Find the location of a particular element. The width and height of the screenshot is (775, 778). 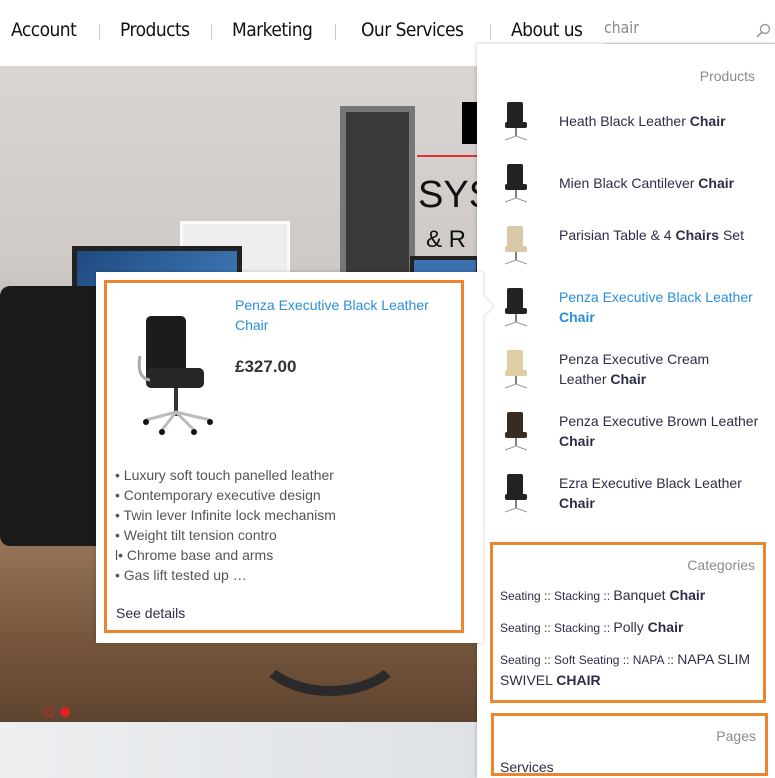

products-section-title: Products is located at coordinates (727, 76).